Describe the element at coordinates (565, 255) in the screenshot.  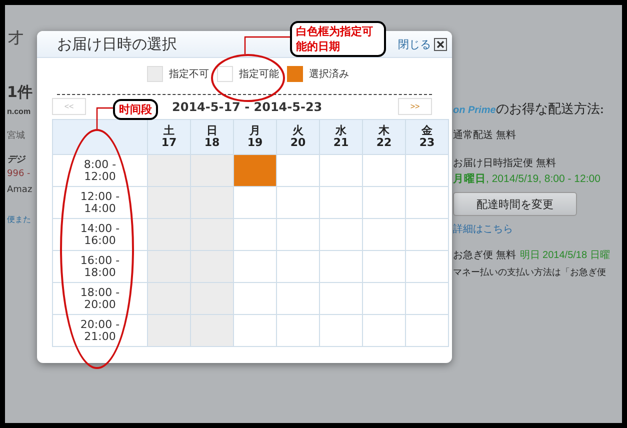
I see `express-date-text: 明日 2014/5/18 日曜` at that location.